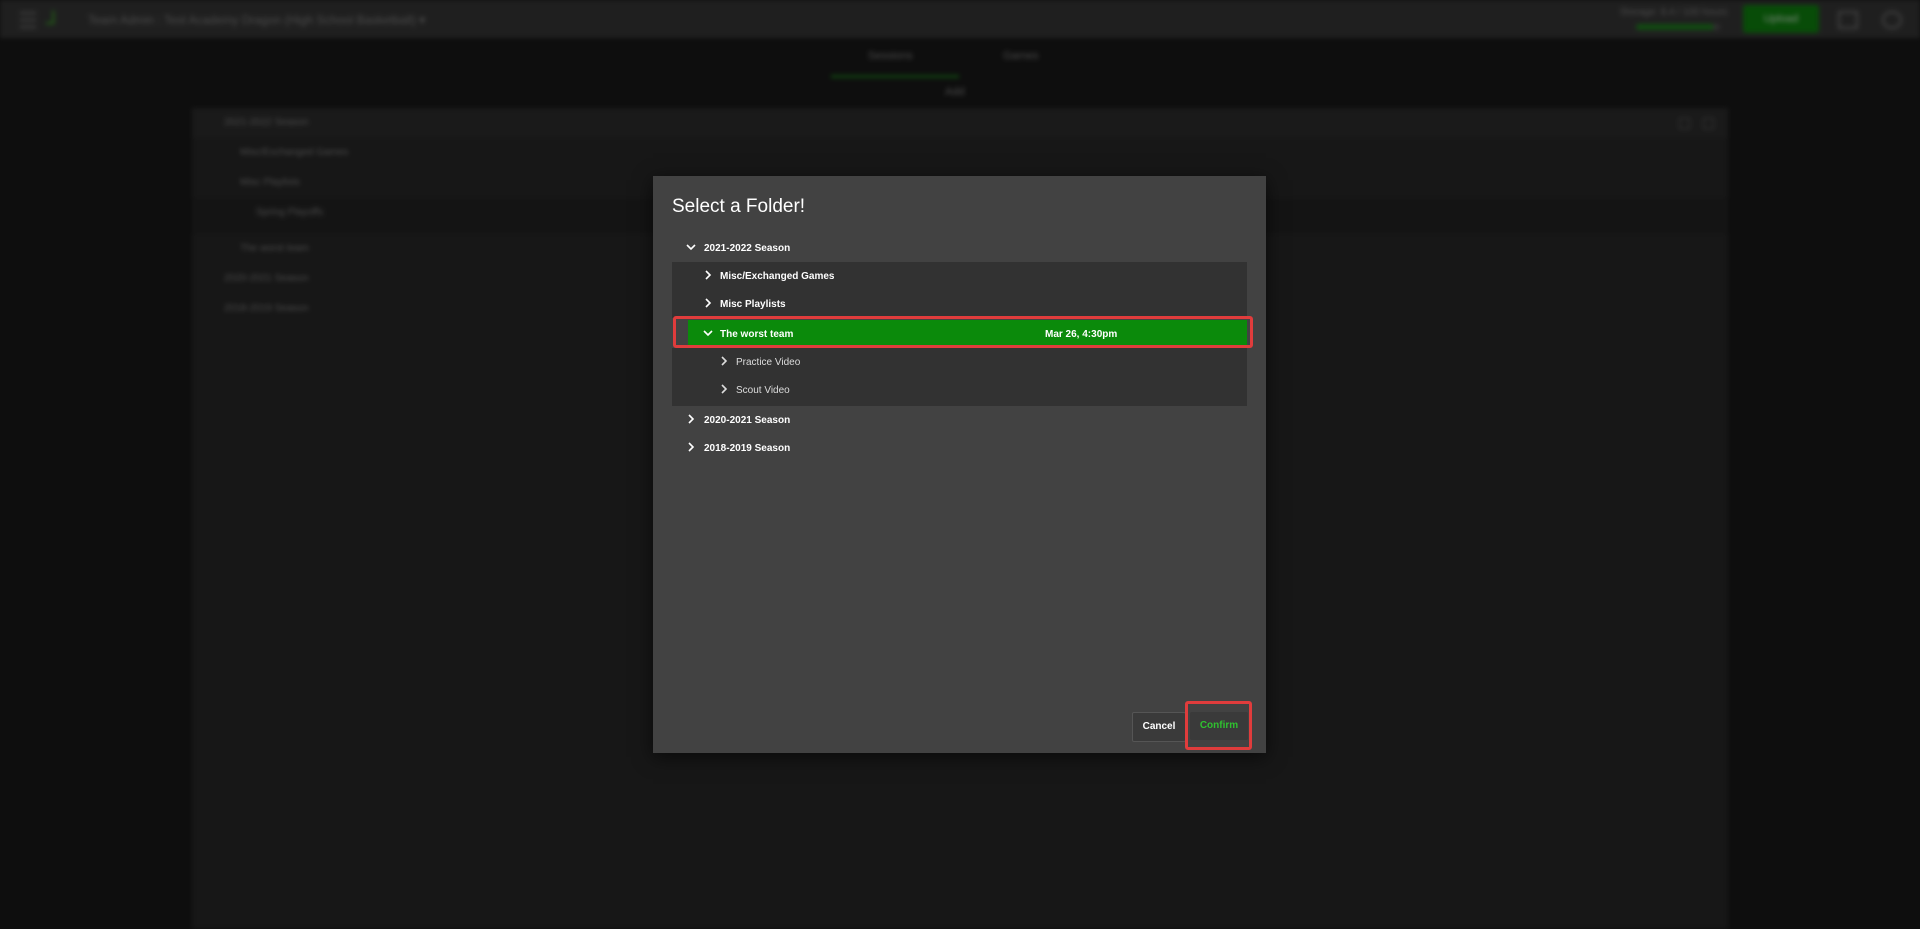 This screenshot has width=1920, height=929. I want to click on tree-item-label: 2020-2021 Season, so click(747, 420).